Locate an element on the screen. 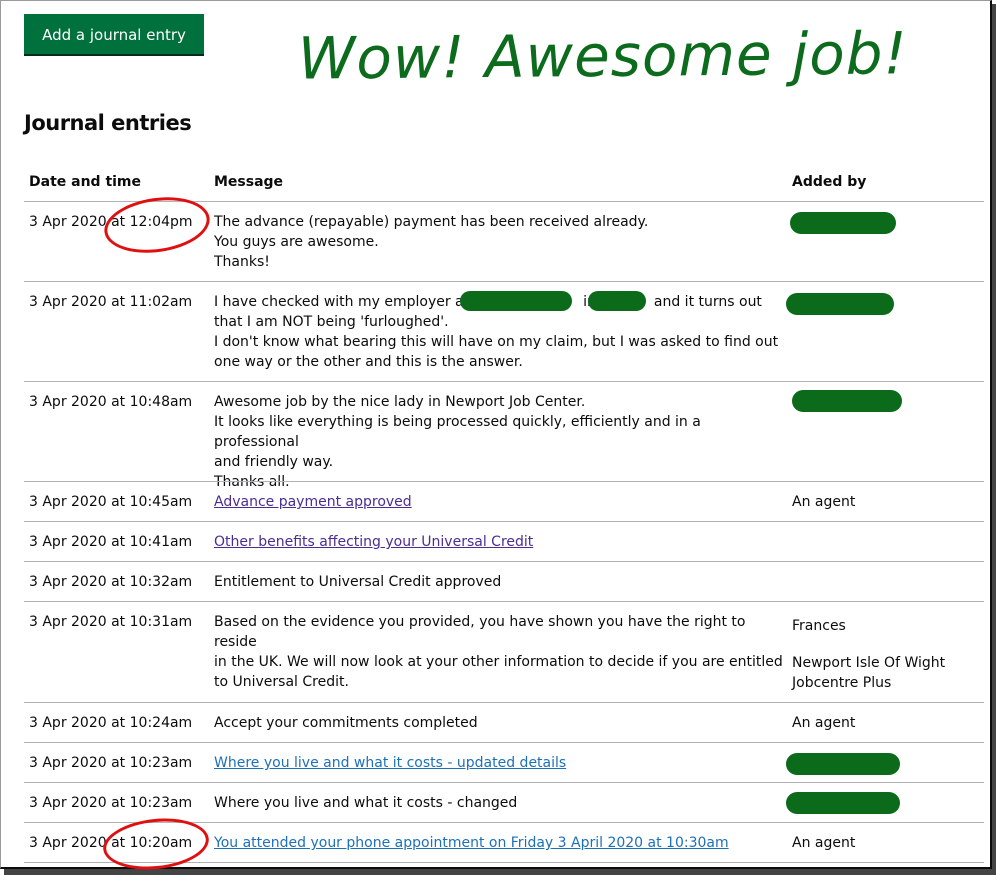 Image resolution: width=996 pixels, height=875 pixels. page-title: Journal entries is located at coordinates (108, 123).